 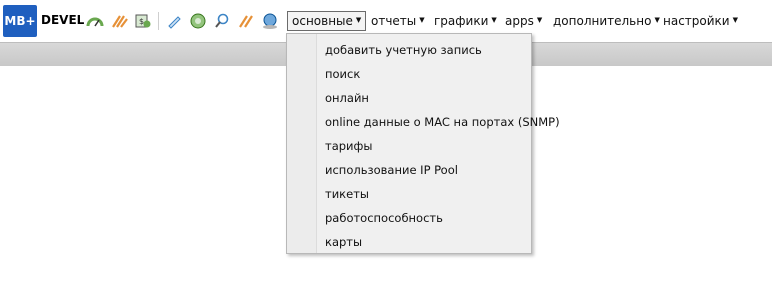 What do you see at coordinates (302, 143) in the screenshot?
I see `dropdown-icon-gutter` at bounding box center [302, 143].